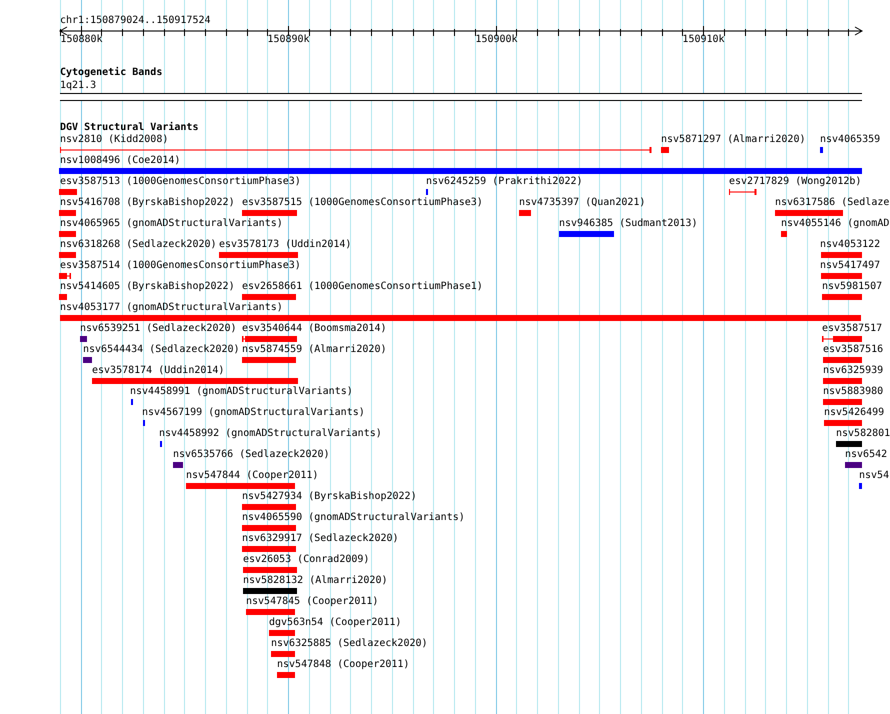  Describe the element at coordinates (315, 581) in the screenshot. I see `variant-label: nsv5828132 (Almarri2020)` at that location.